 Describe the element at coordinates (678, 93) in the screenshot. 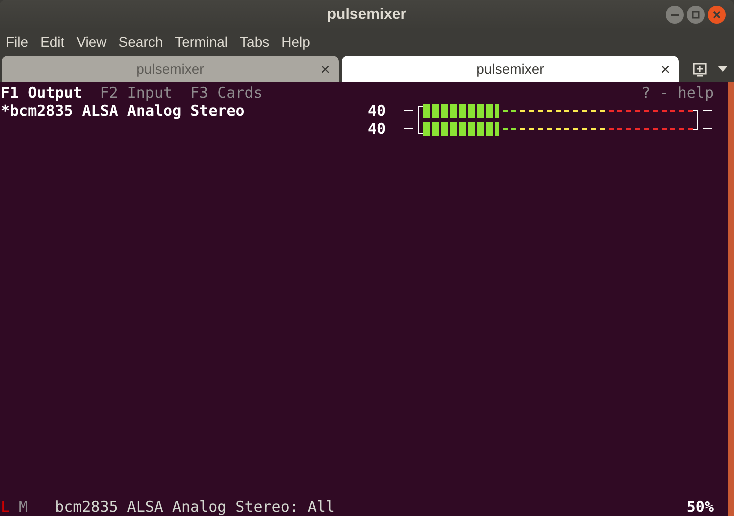

I see `help-hint: ? - help` at that location.